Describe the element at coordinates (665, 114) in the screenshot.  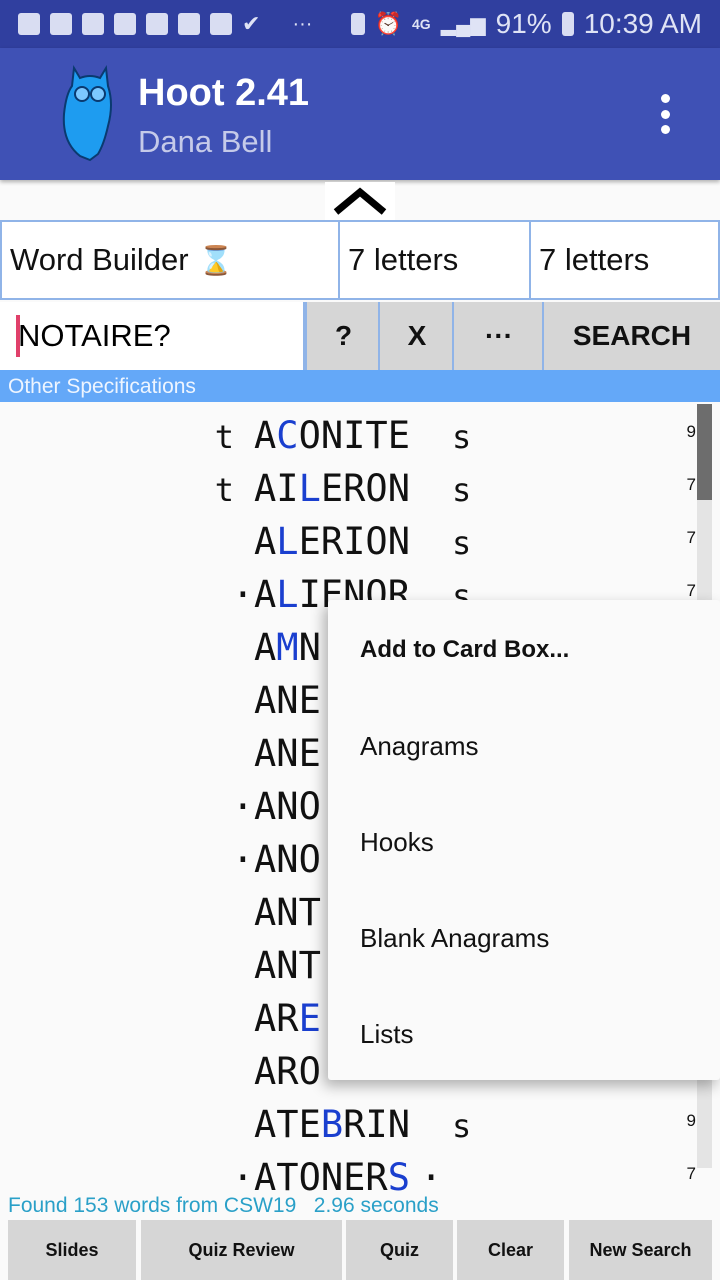
I see `overflow-menu-icon` at that location.